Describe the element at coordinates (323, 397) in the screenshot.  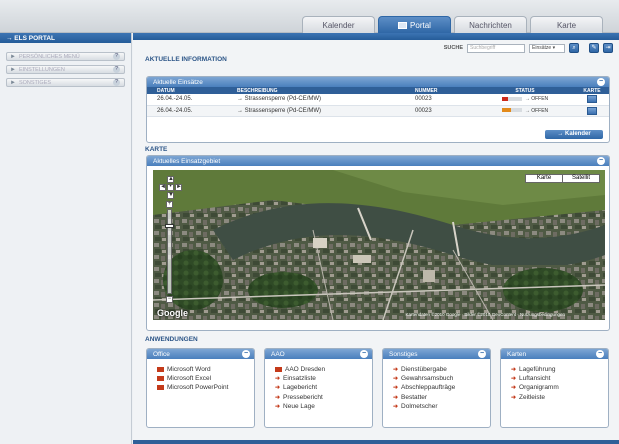
I see `app-link-pressebericht: ➜ Pressebericht` at that location.